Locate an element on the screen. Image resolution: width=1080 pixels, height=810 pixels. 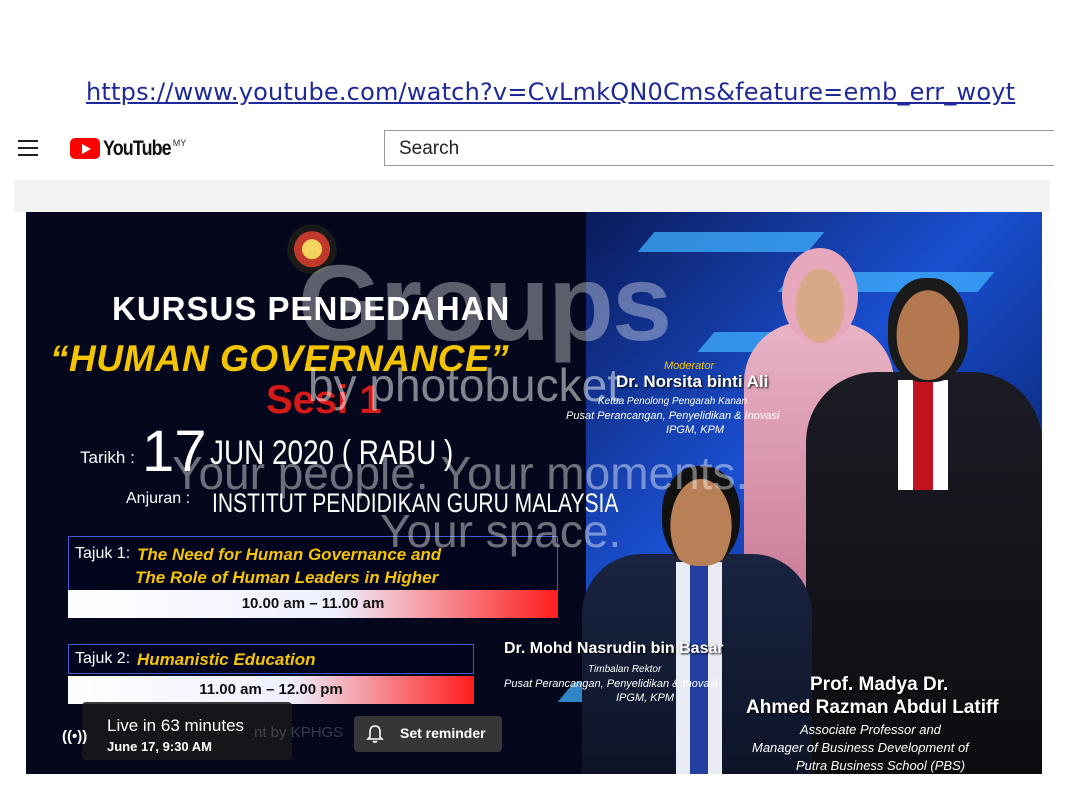
topic2-time: 11.00 am – 12.00 pm is located at coordinates (271, 690).